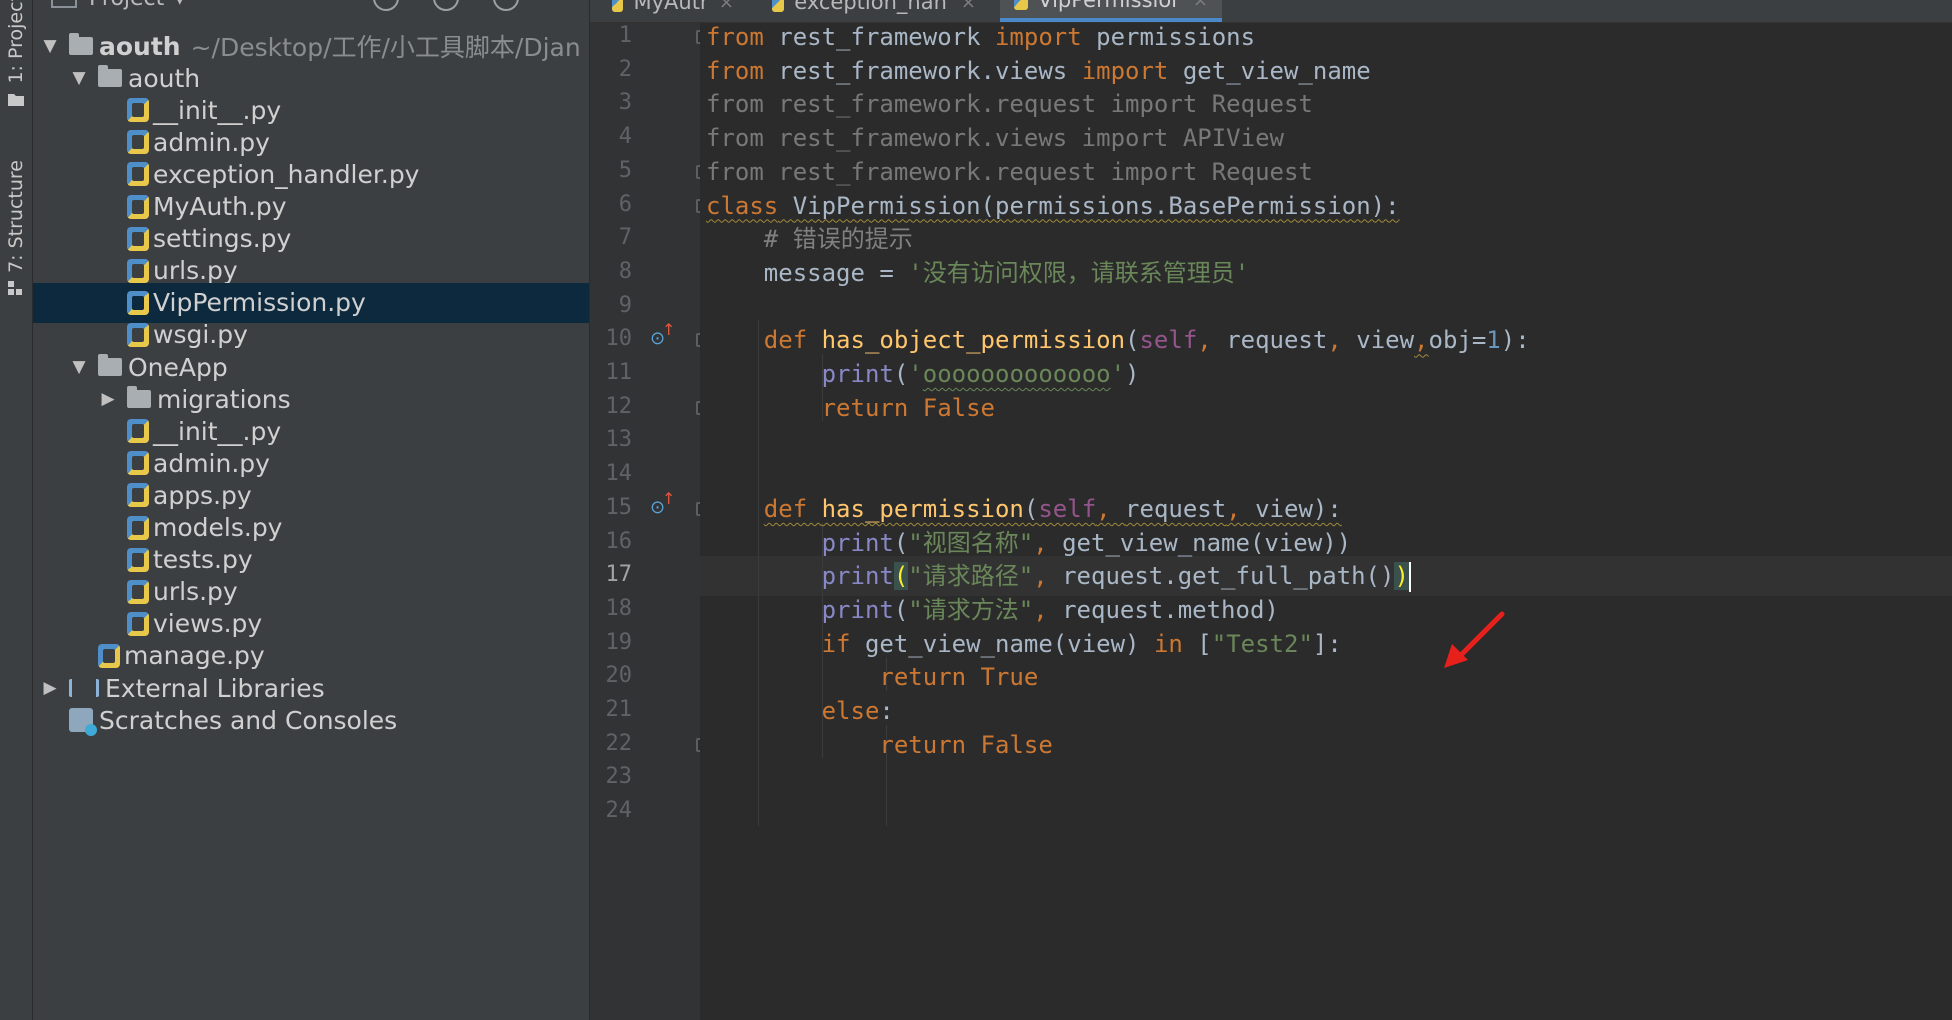 The image size is (1952, 1020). Describe the element at coordinates (1401, 576) in the screenshot. I see `code-token: )` at that location.